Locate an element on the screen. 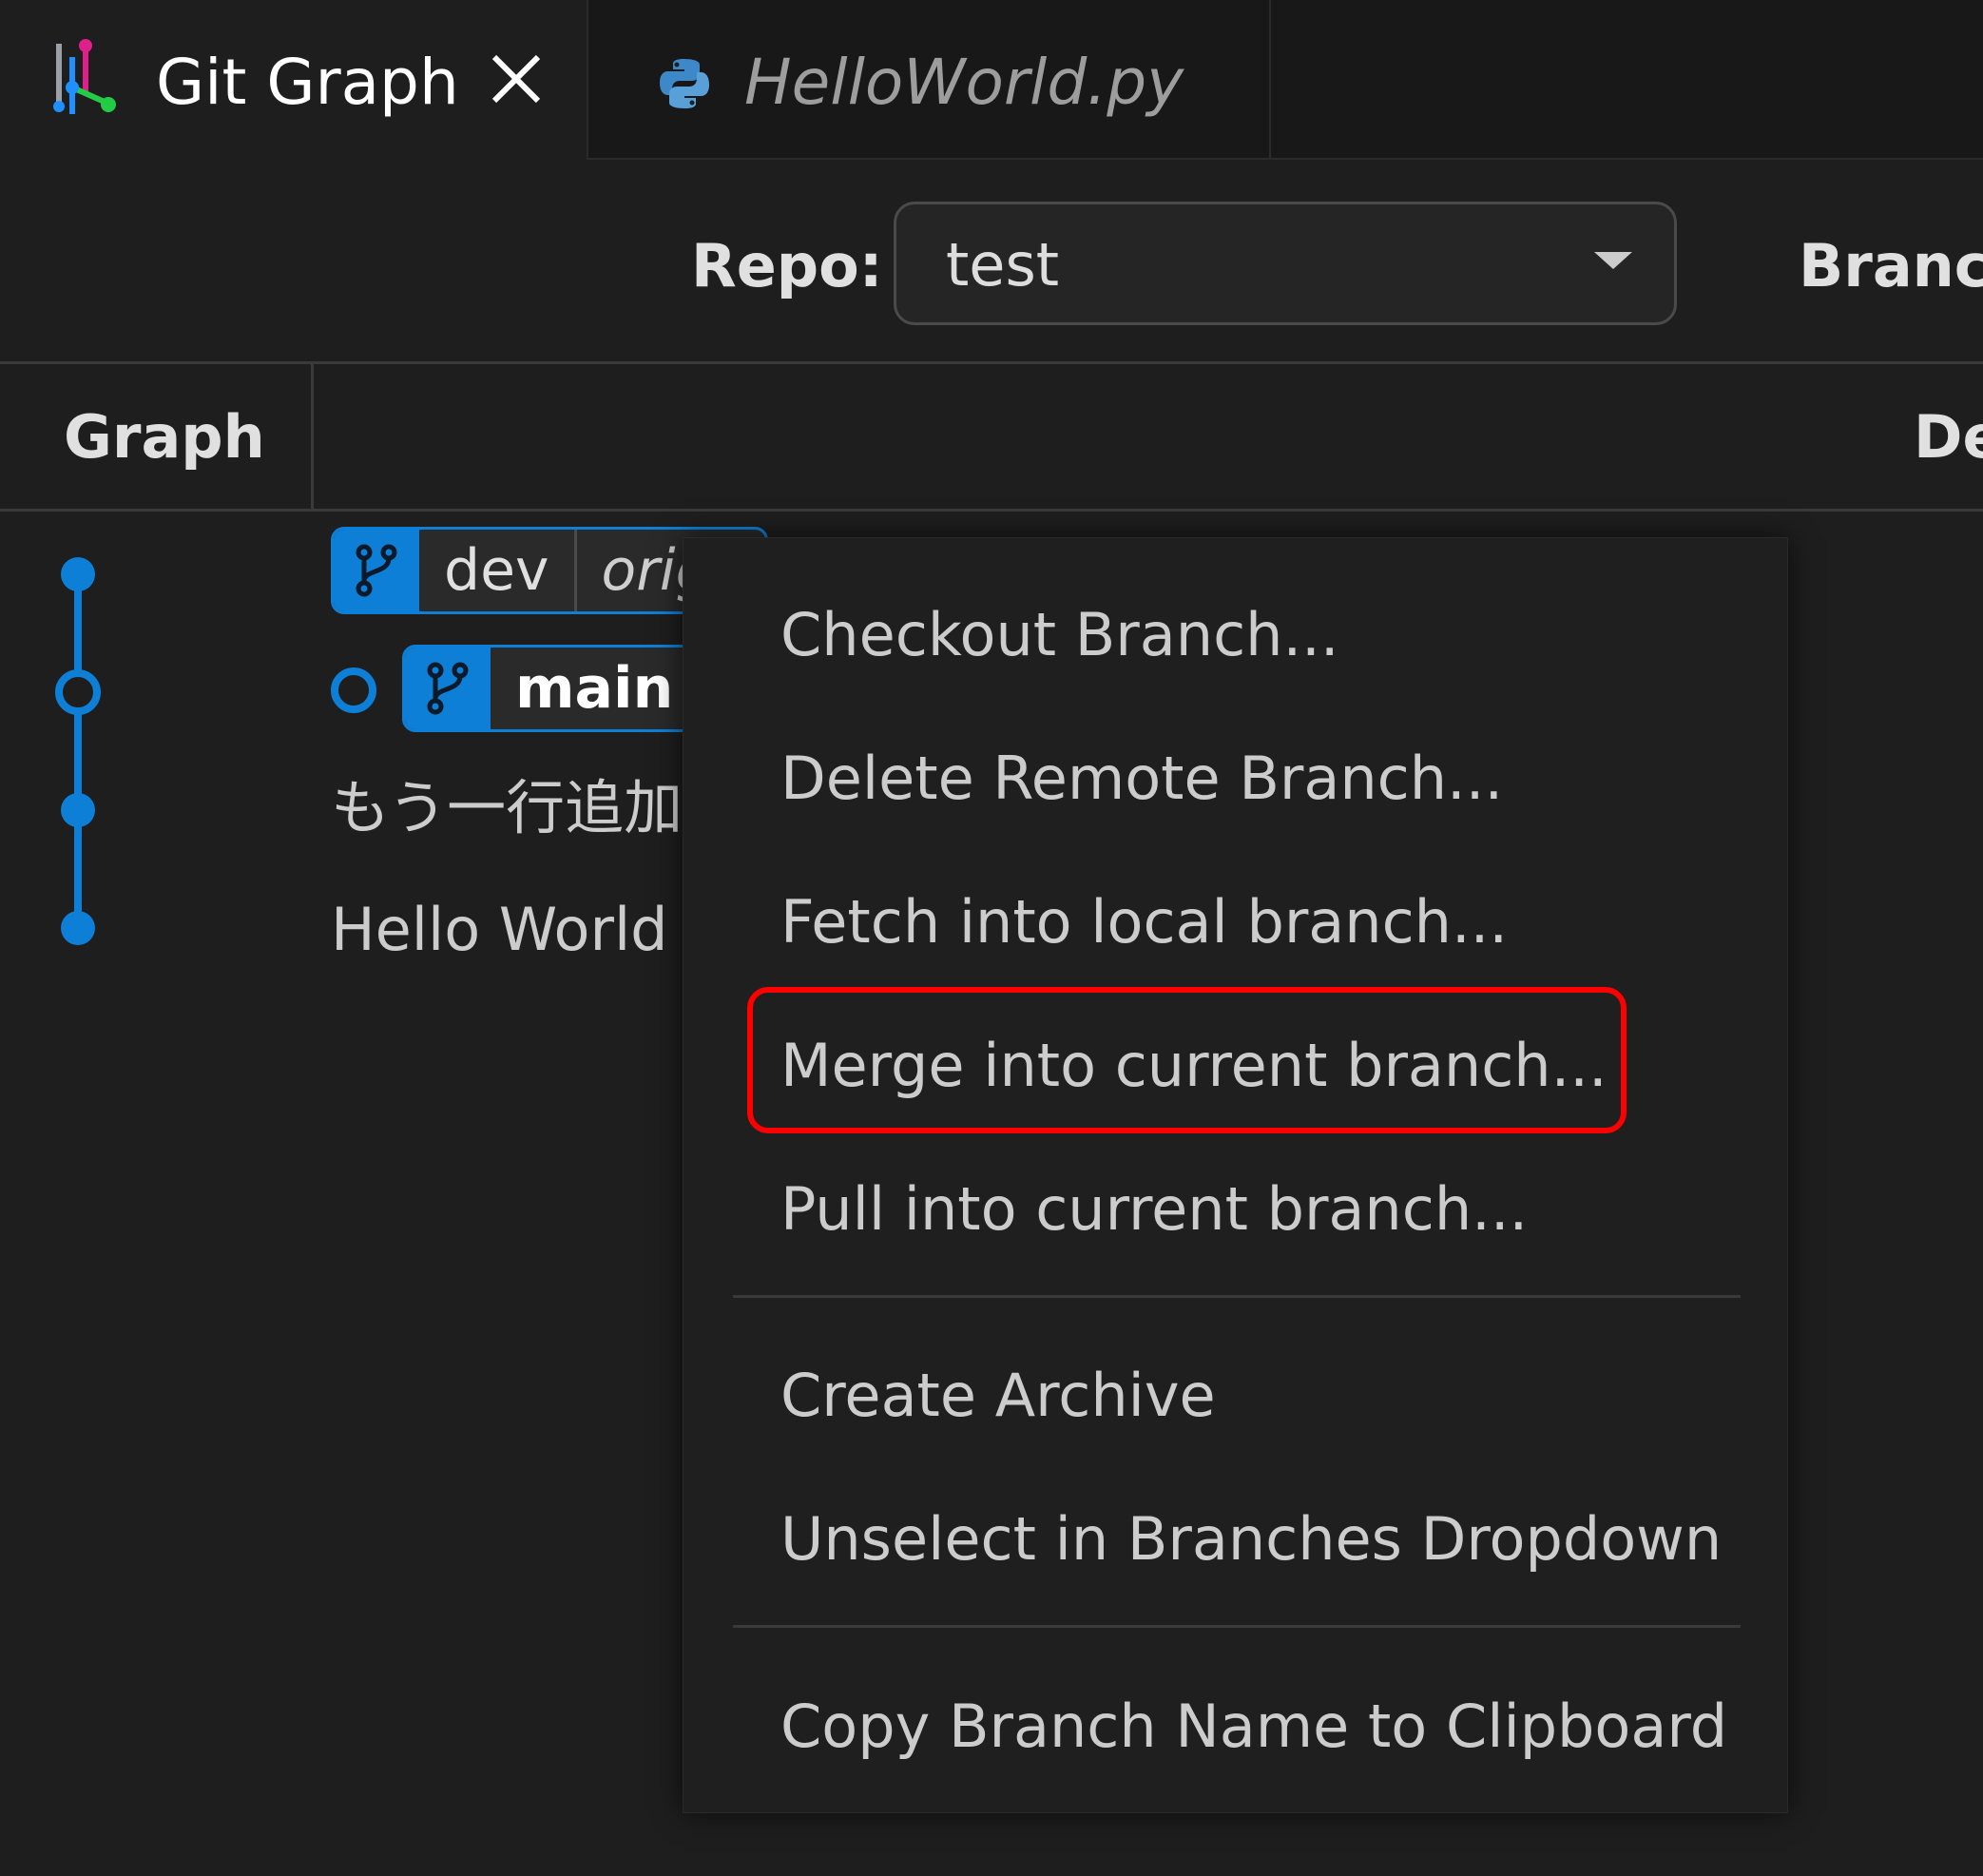 This screenshot has height=1876, width=1983. divider is located at coordinates (991, 511).